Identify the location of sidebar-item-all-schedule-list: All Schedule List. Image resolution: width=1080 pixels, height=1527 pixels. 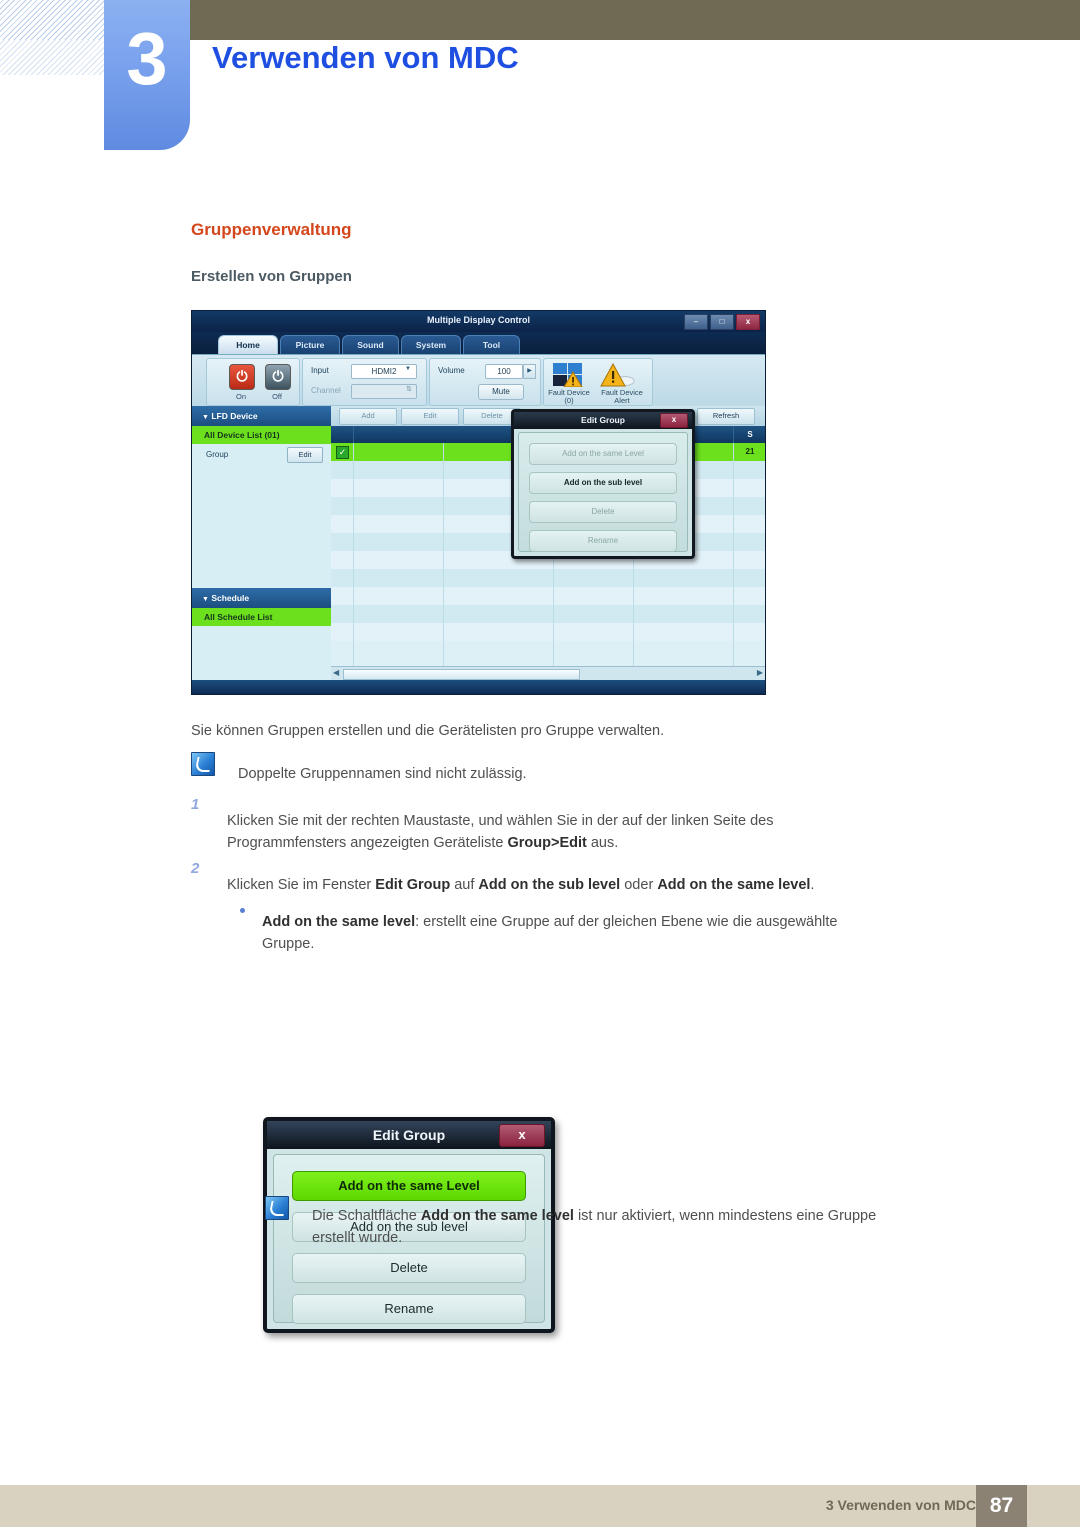
(261, 617).